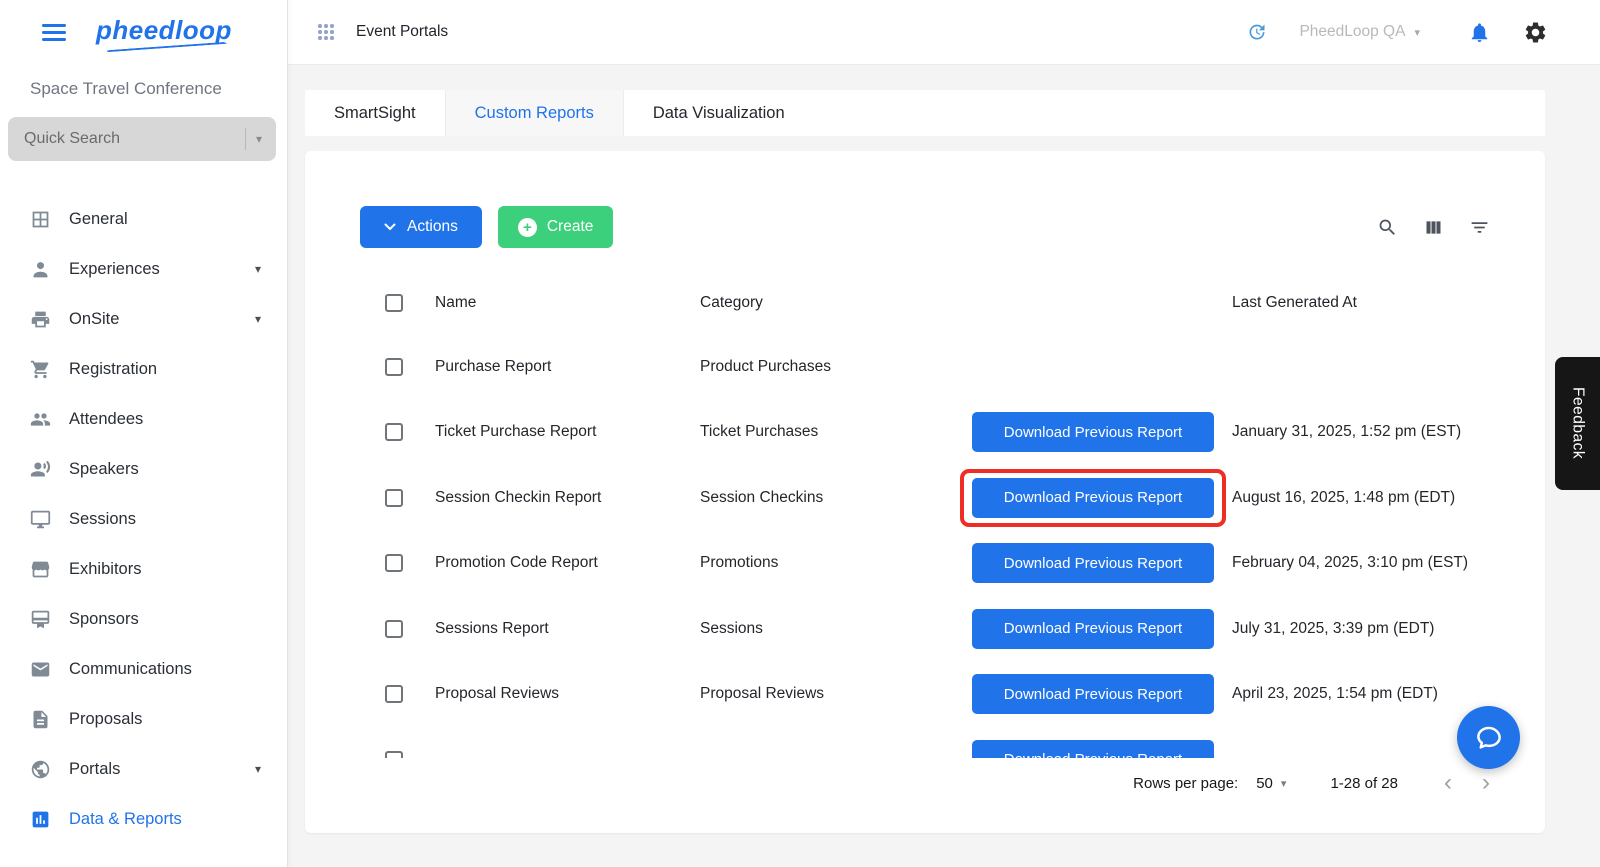  What do you see at coordinates (518, 497) in the screenshot?
I see `report-name: Session Checkin Report` at bounding box center [518, 497].